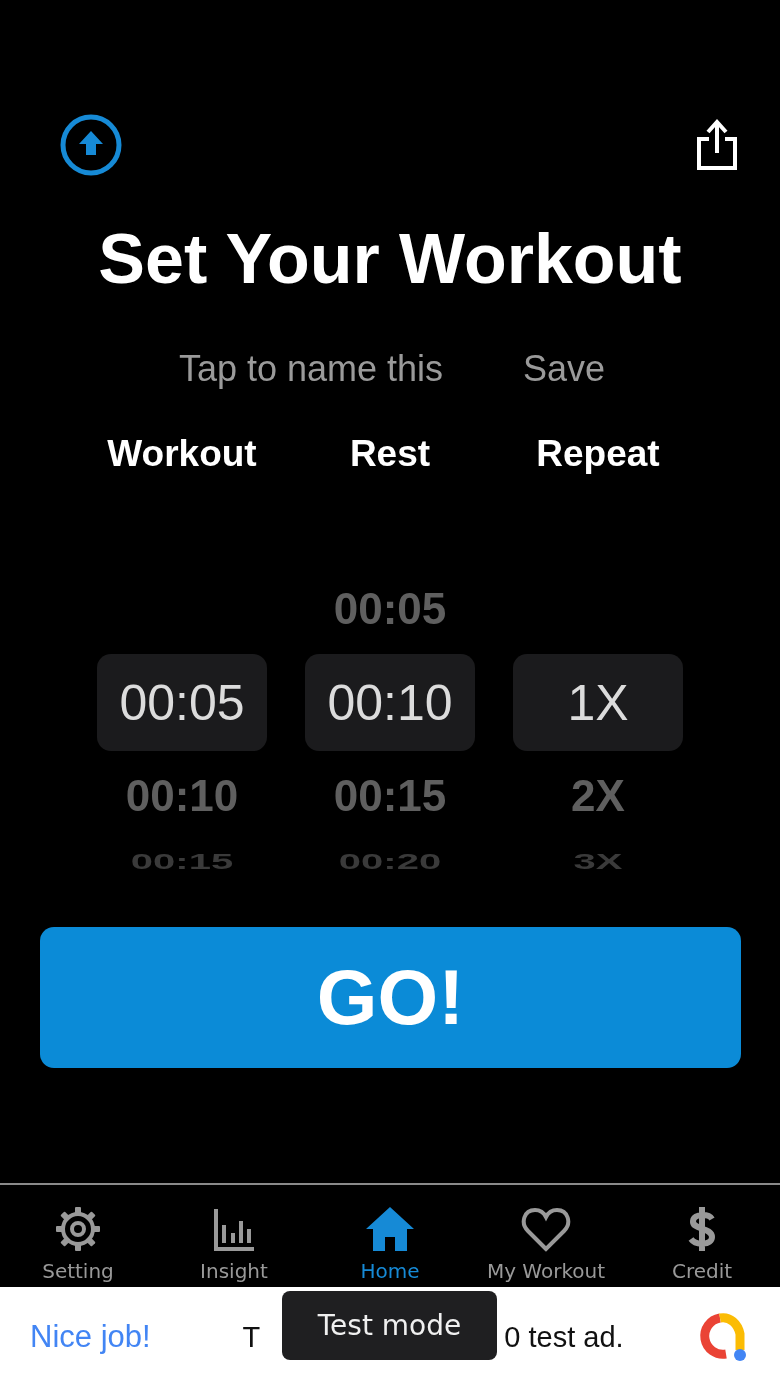  What do you see at coordinates (311, 369) in the screenshot?
I see `name-prompt: Tap to name this` at bounding box center [311, 369].